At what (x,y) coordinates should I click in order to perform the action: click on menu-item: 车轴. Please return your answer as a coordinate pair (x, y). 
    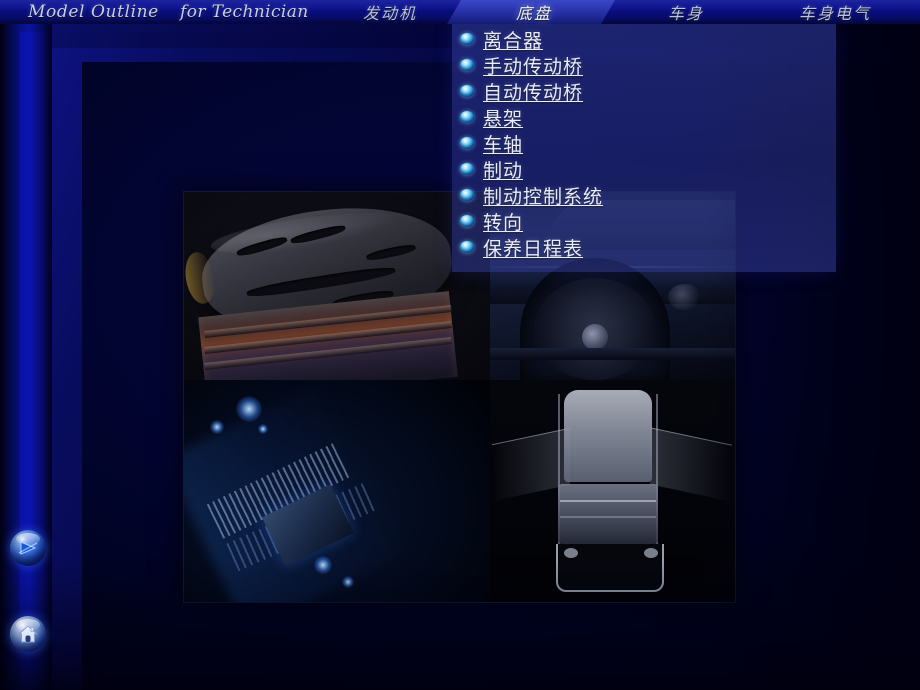
    Looking at the image, I should click on (644, 143).